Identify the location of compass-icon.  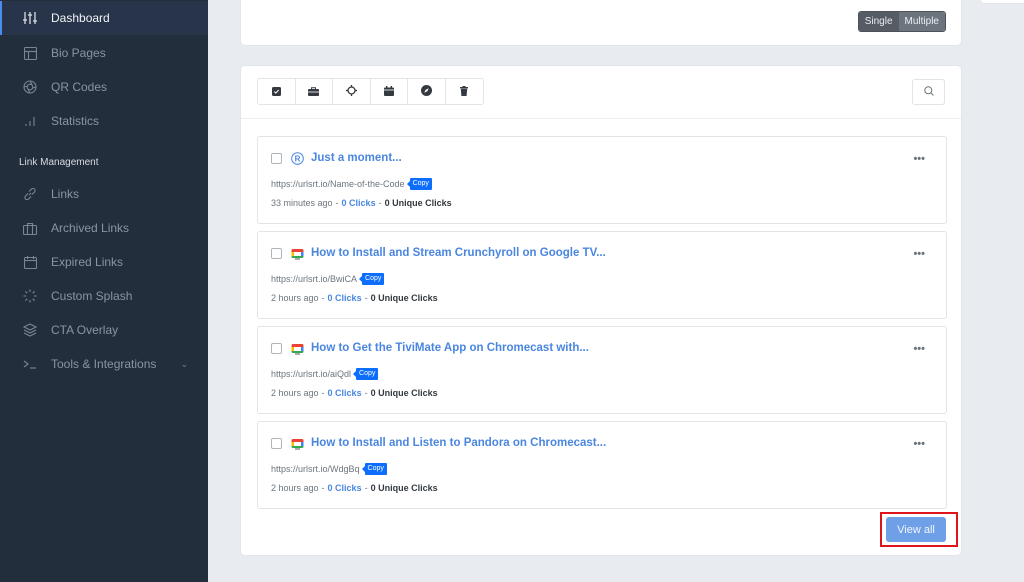
(426, 92).